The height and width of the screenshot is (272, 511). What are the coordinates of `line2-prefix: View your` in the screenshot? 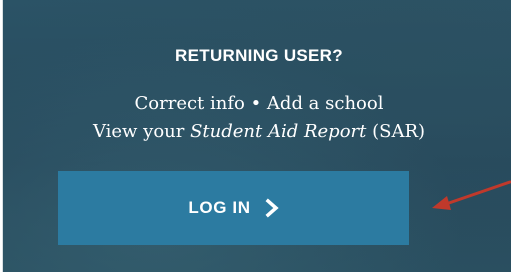 It's located at (141, 131).